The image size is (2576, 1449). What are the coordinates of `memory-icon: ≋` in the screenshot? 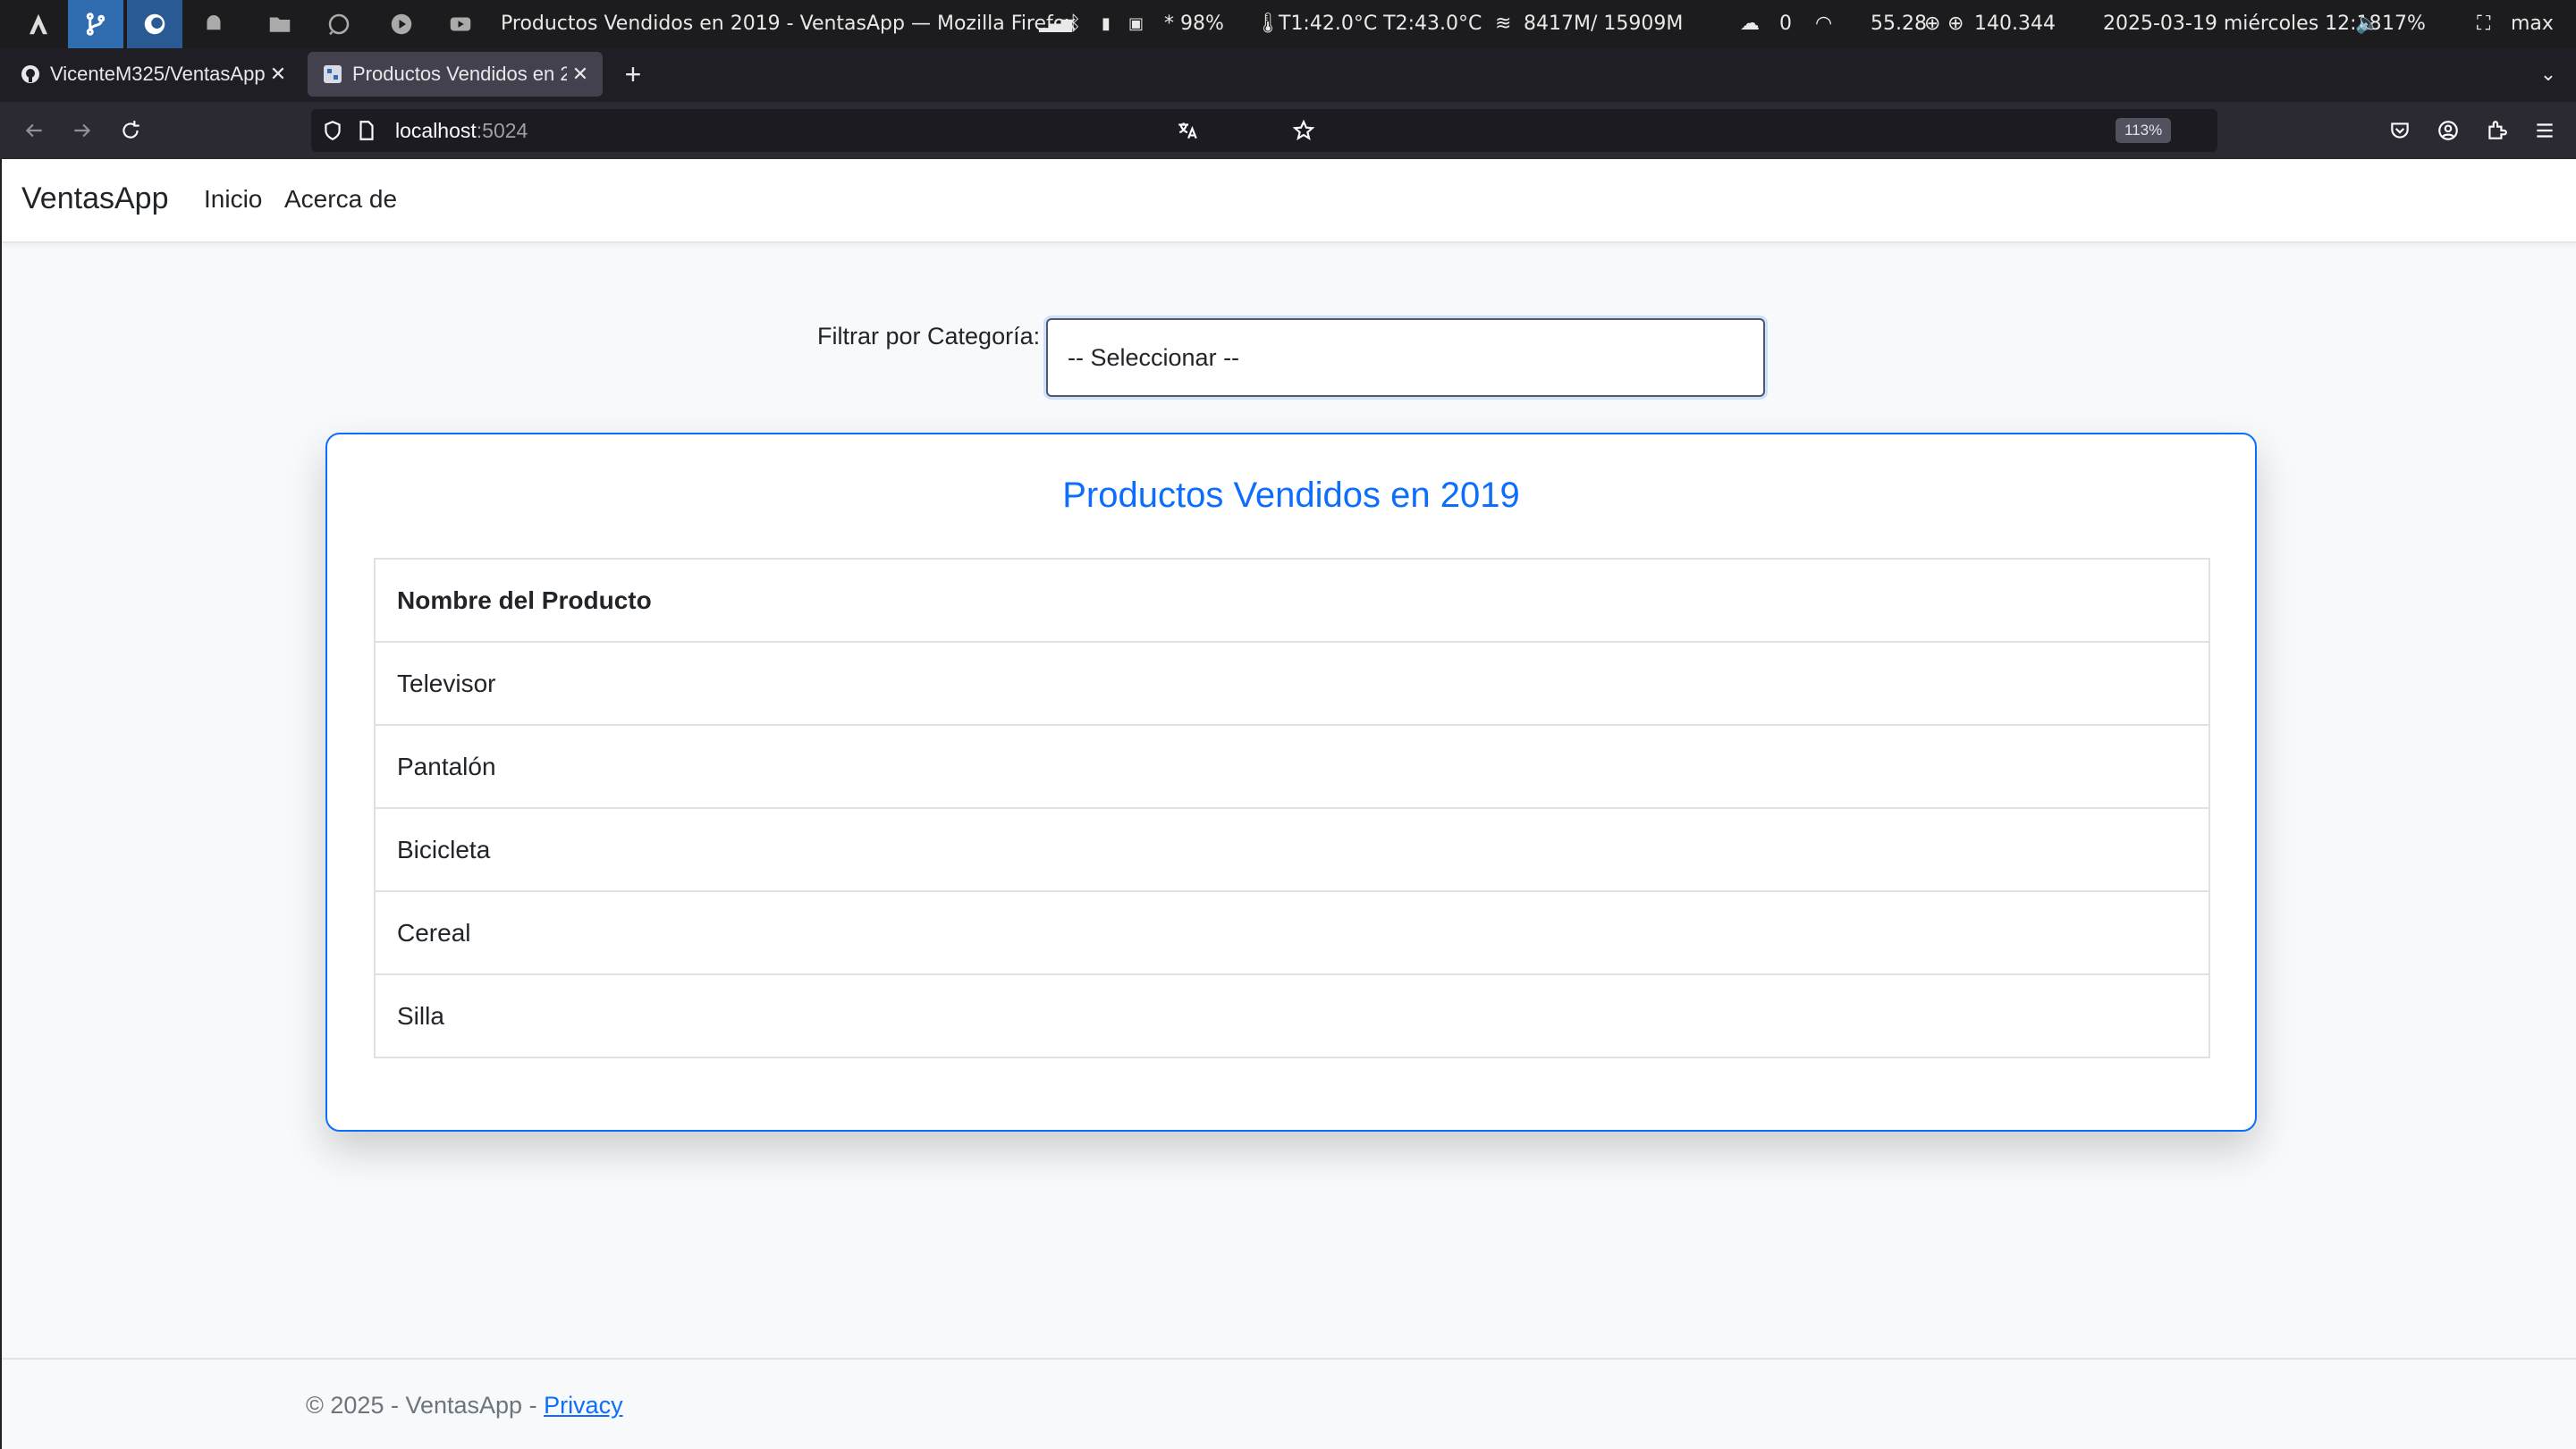 It's located at (1503, 24).